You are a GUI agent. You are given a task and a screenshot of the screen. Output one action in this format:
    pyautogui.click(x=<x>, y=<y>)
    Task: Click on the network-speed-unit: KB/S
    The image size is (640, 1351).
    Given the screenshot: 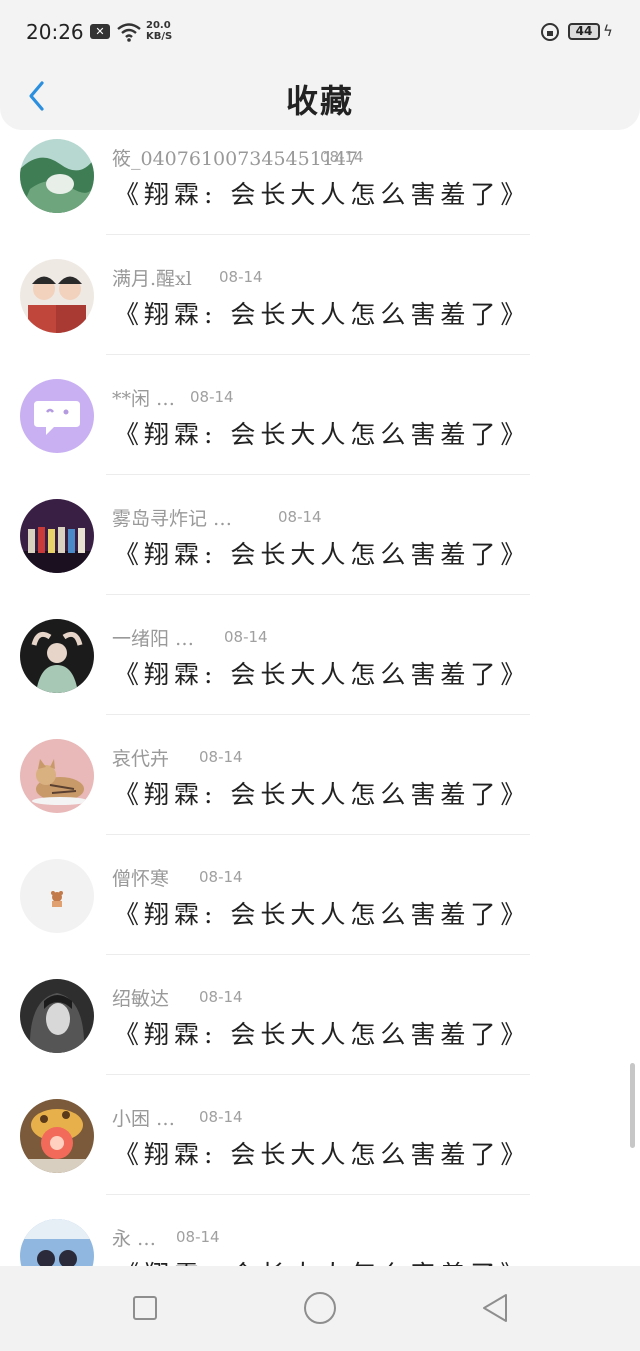 What is the action you would take?
    pyautogui.click(x=159, y=36)
    